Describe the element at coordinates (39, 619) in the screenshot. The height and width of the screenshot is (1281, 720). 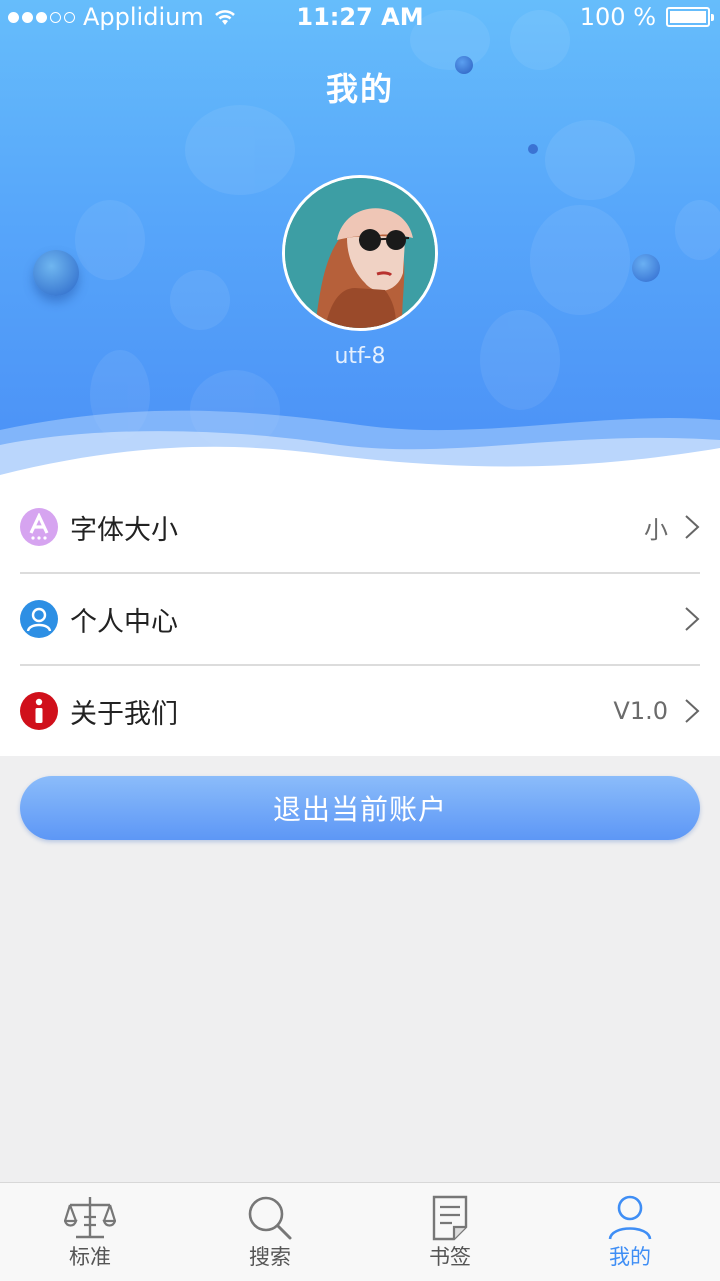
I see `user-icon` at that location.